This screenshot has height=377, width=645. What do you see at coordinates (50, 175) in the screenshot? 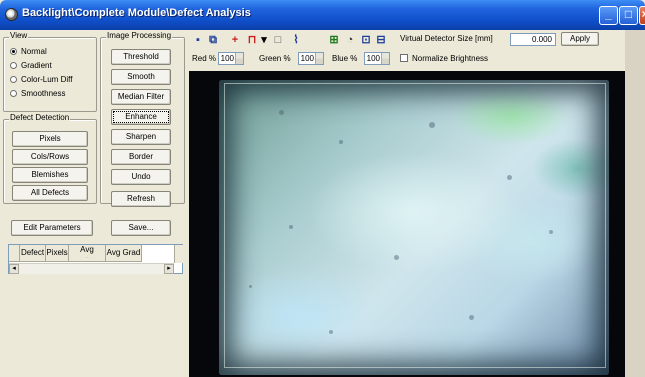
I see `blemishes-button: Blemishes` at bounding box center [50, 175].